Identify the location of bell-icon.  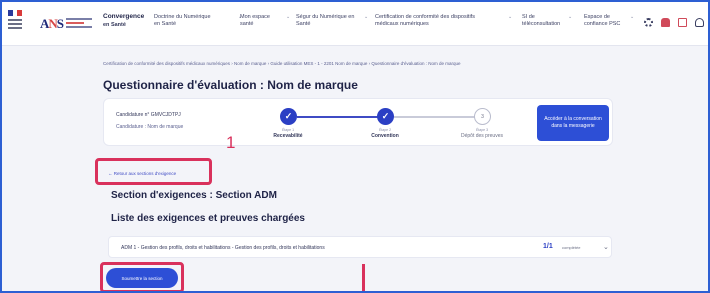
(665, 22).